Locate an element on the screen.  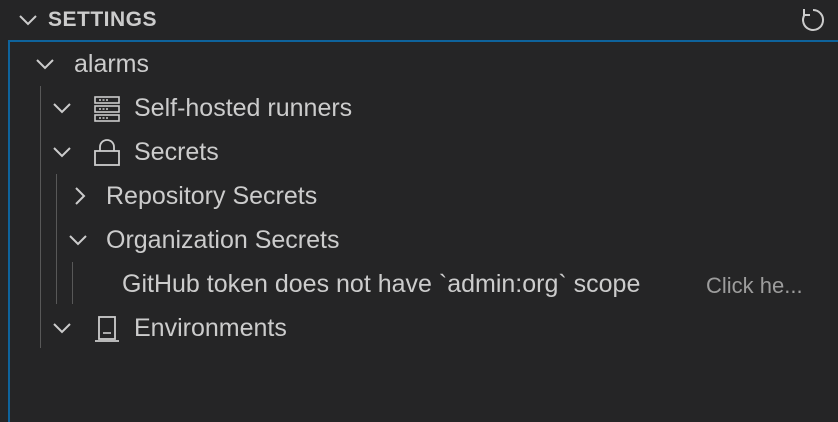
tree-item-secrets: Secrets is located at coordinates (419, 152).